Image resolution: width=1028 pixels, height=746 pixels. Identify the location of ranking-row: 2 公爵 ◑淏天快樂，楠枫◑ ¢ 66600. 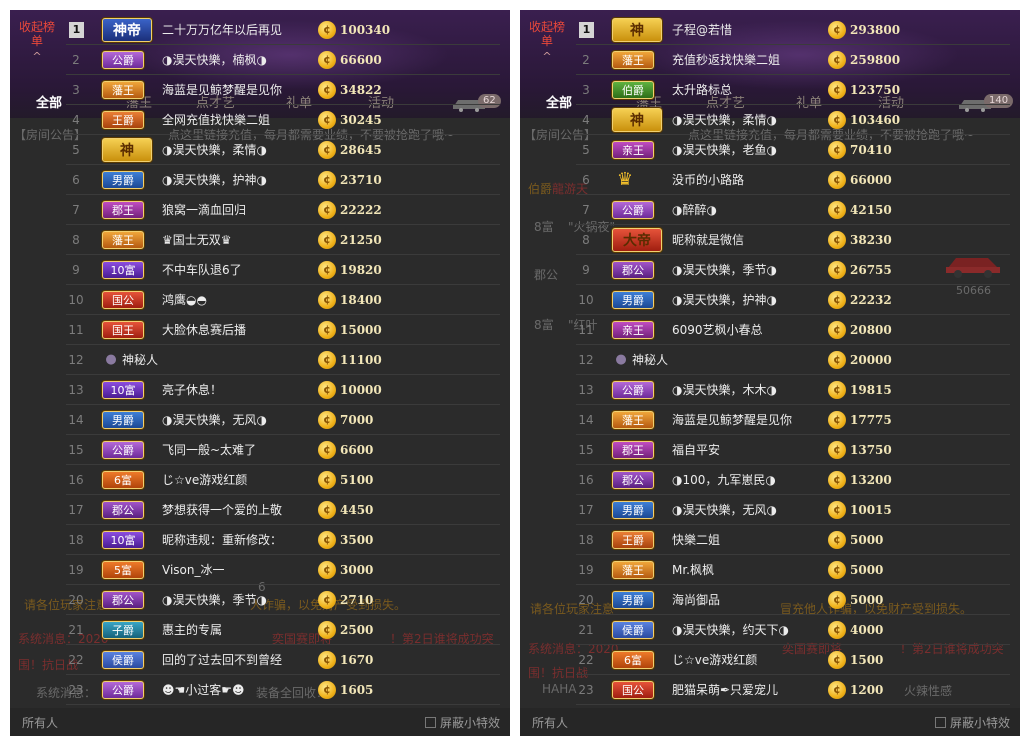
(283, 60).